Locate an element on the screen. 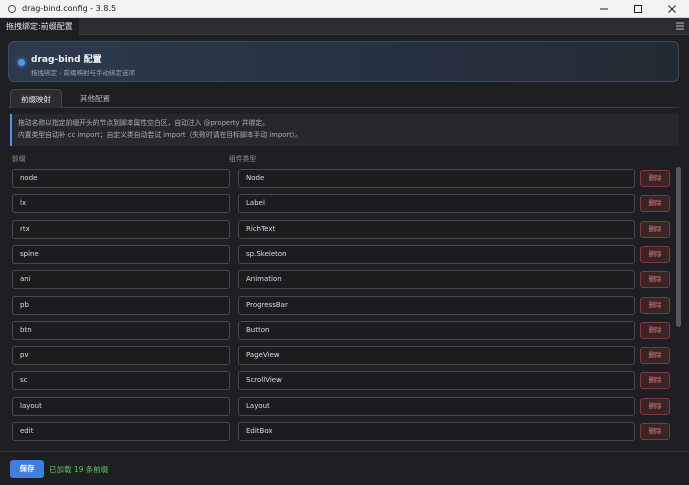  panel-tab: 拖拽绑定:前缀配置 is located at coordinates (39, 26).